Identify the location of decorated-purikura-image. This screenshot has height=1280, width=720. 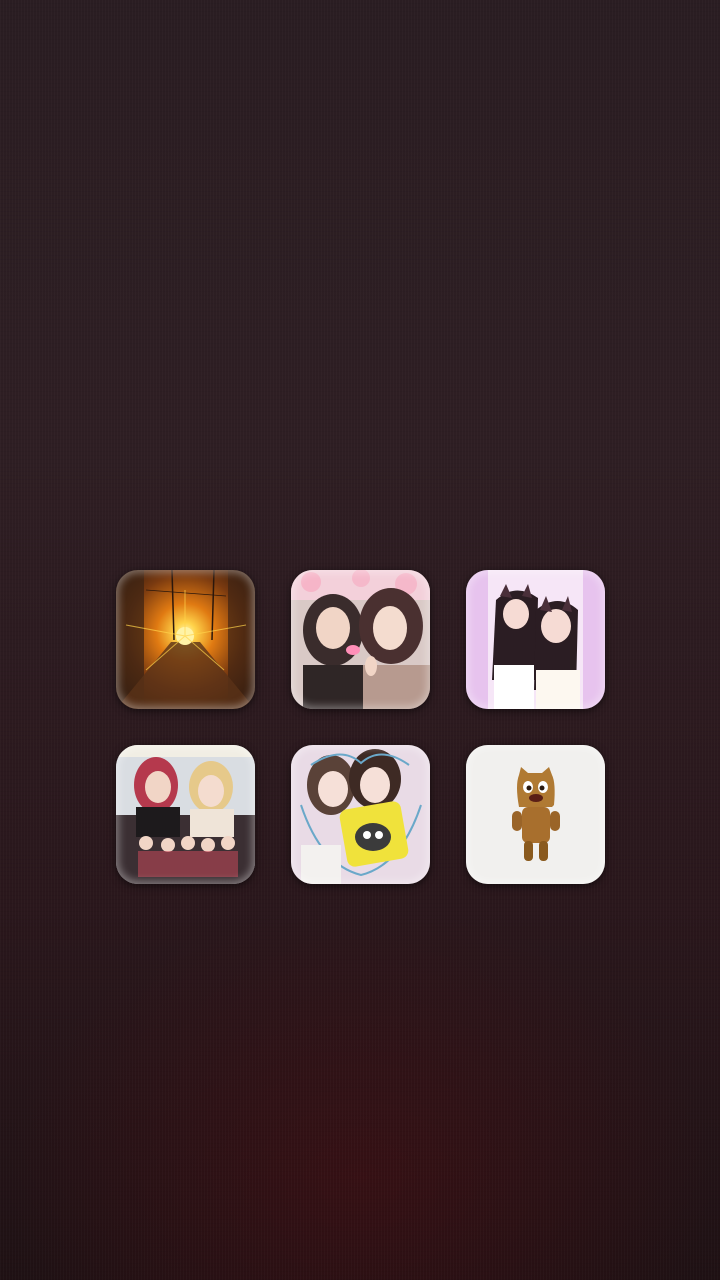
(360, 814).